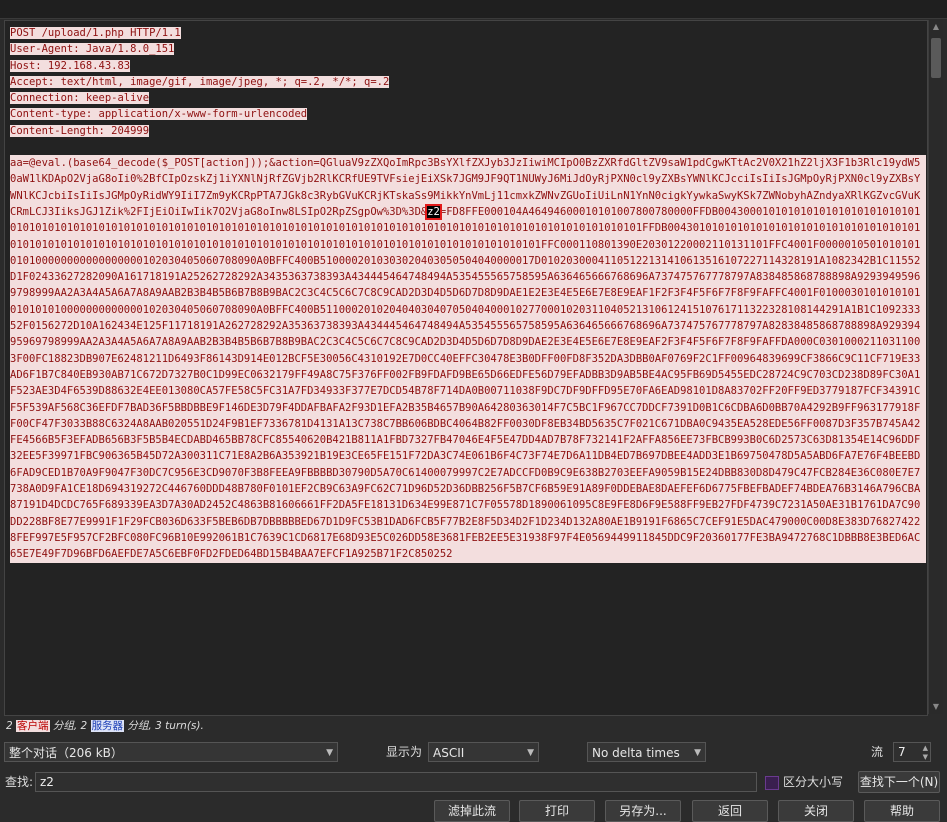 The height and width of the screenshot is (822, 947). I want to click on header-content-length: Content-Length: 204999, so click(468, 131).